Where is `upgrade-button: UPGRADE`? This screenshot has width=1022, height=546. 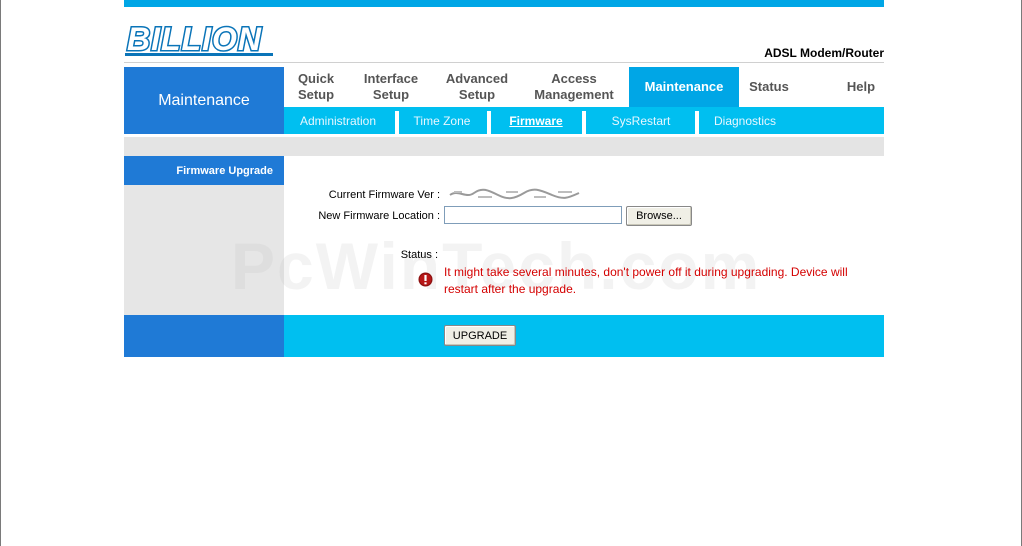 upgrade-button: UPGRADE is located at coordinates (480, 335).